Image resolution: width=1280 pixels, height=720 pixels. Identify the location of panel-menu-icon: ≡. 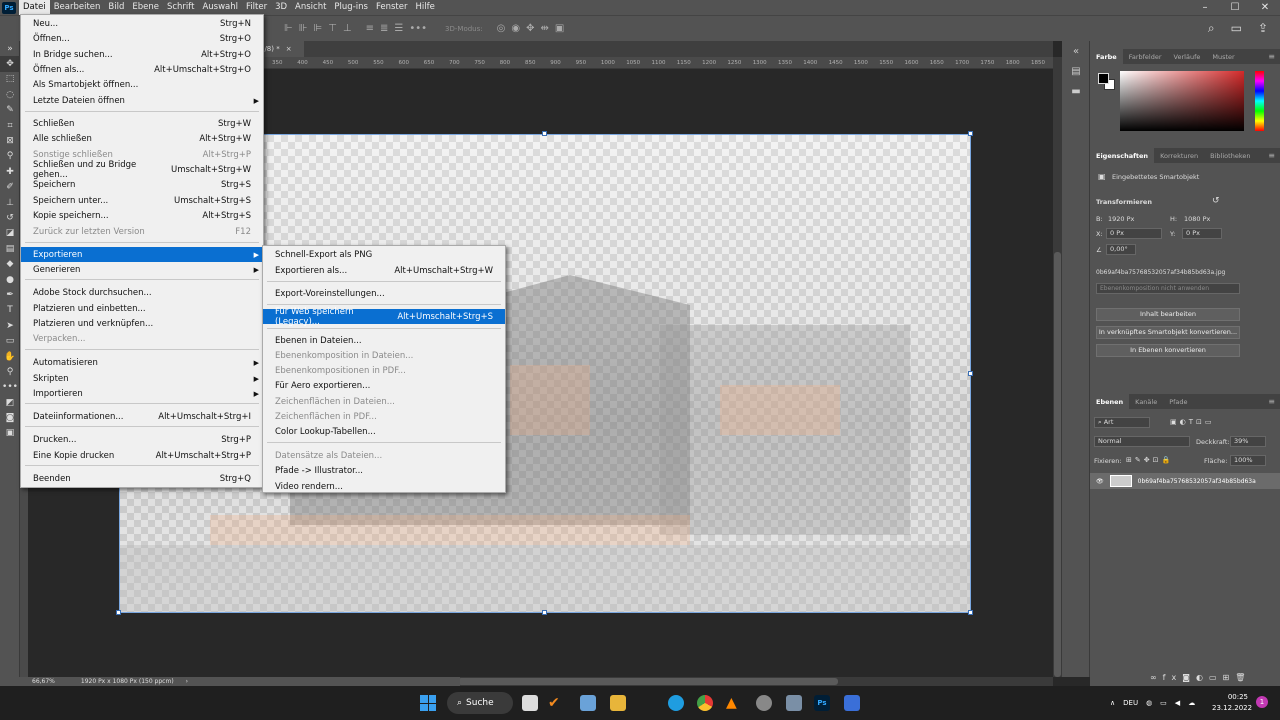
(1271, 155).